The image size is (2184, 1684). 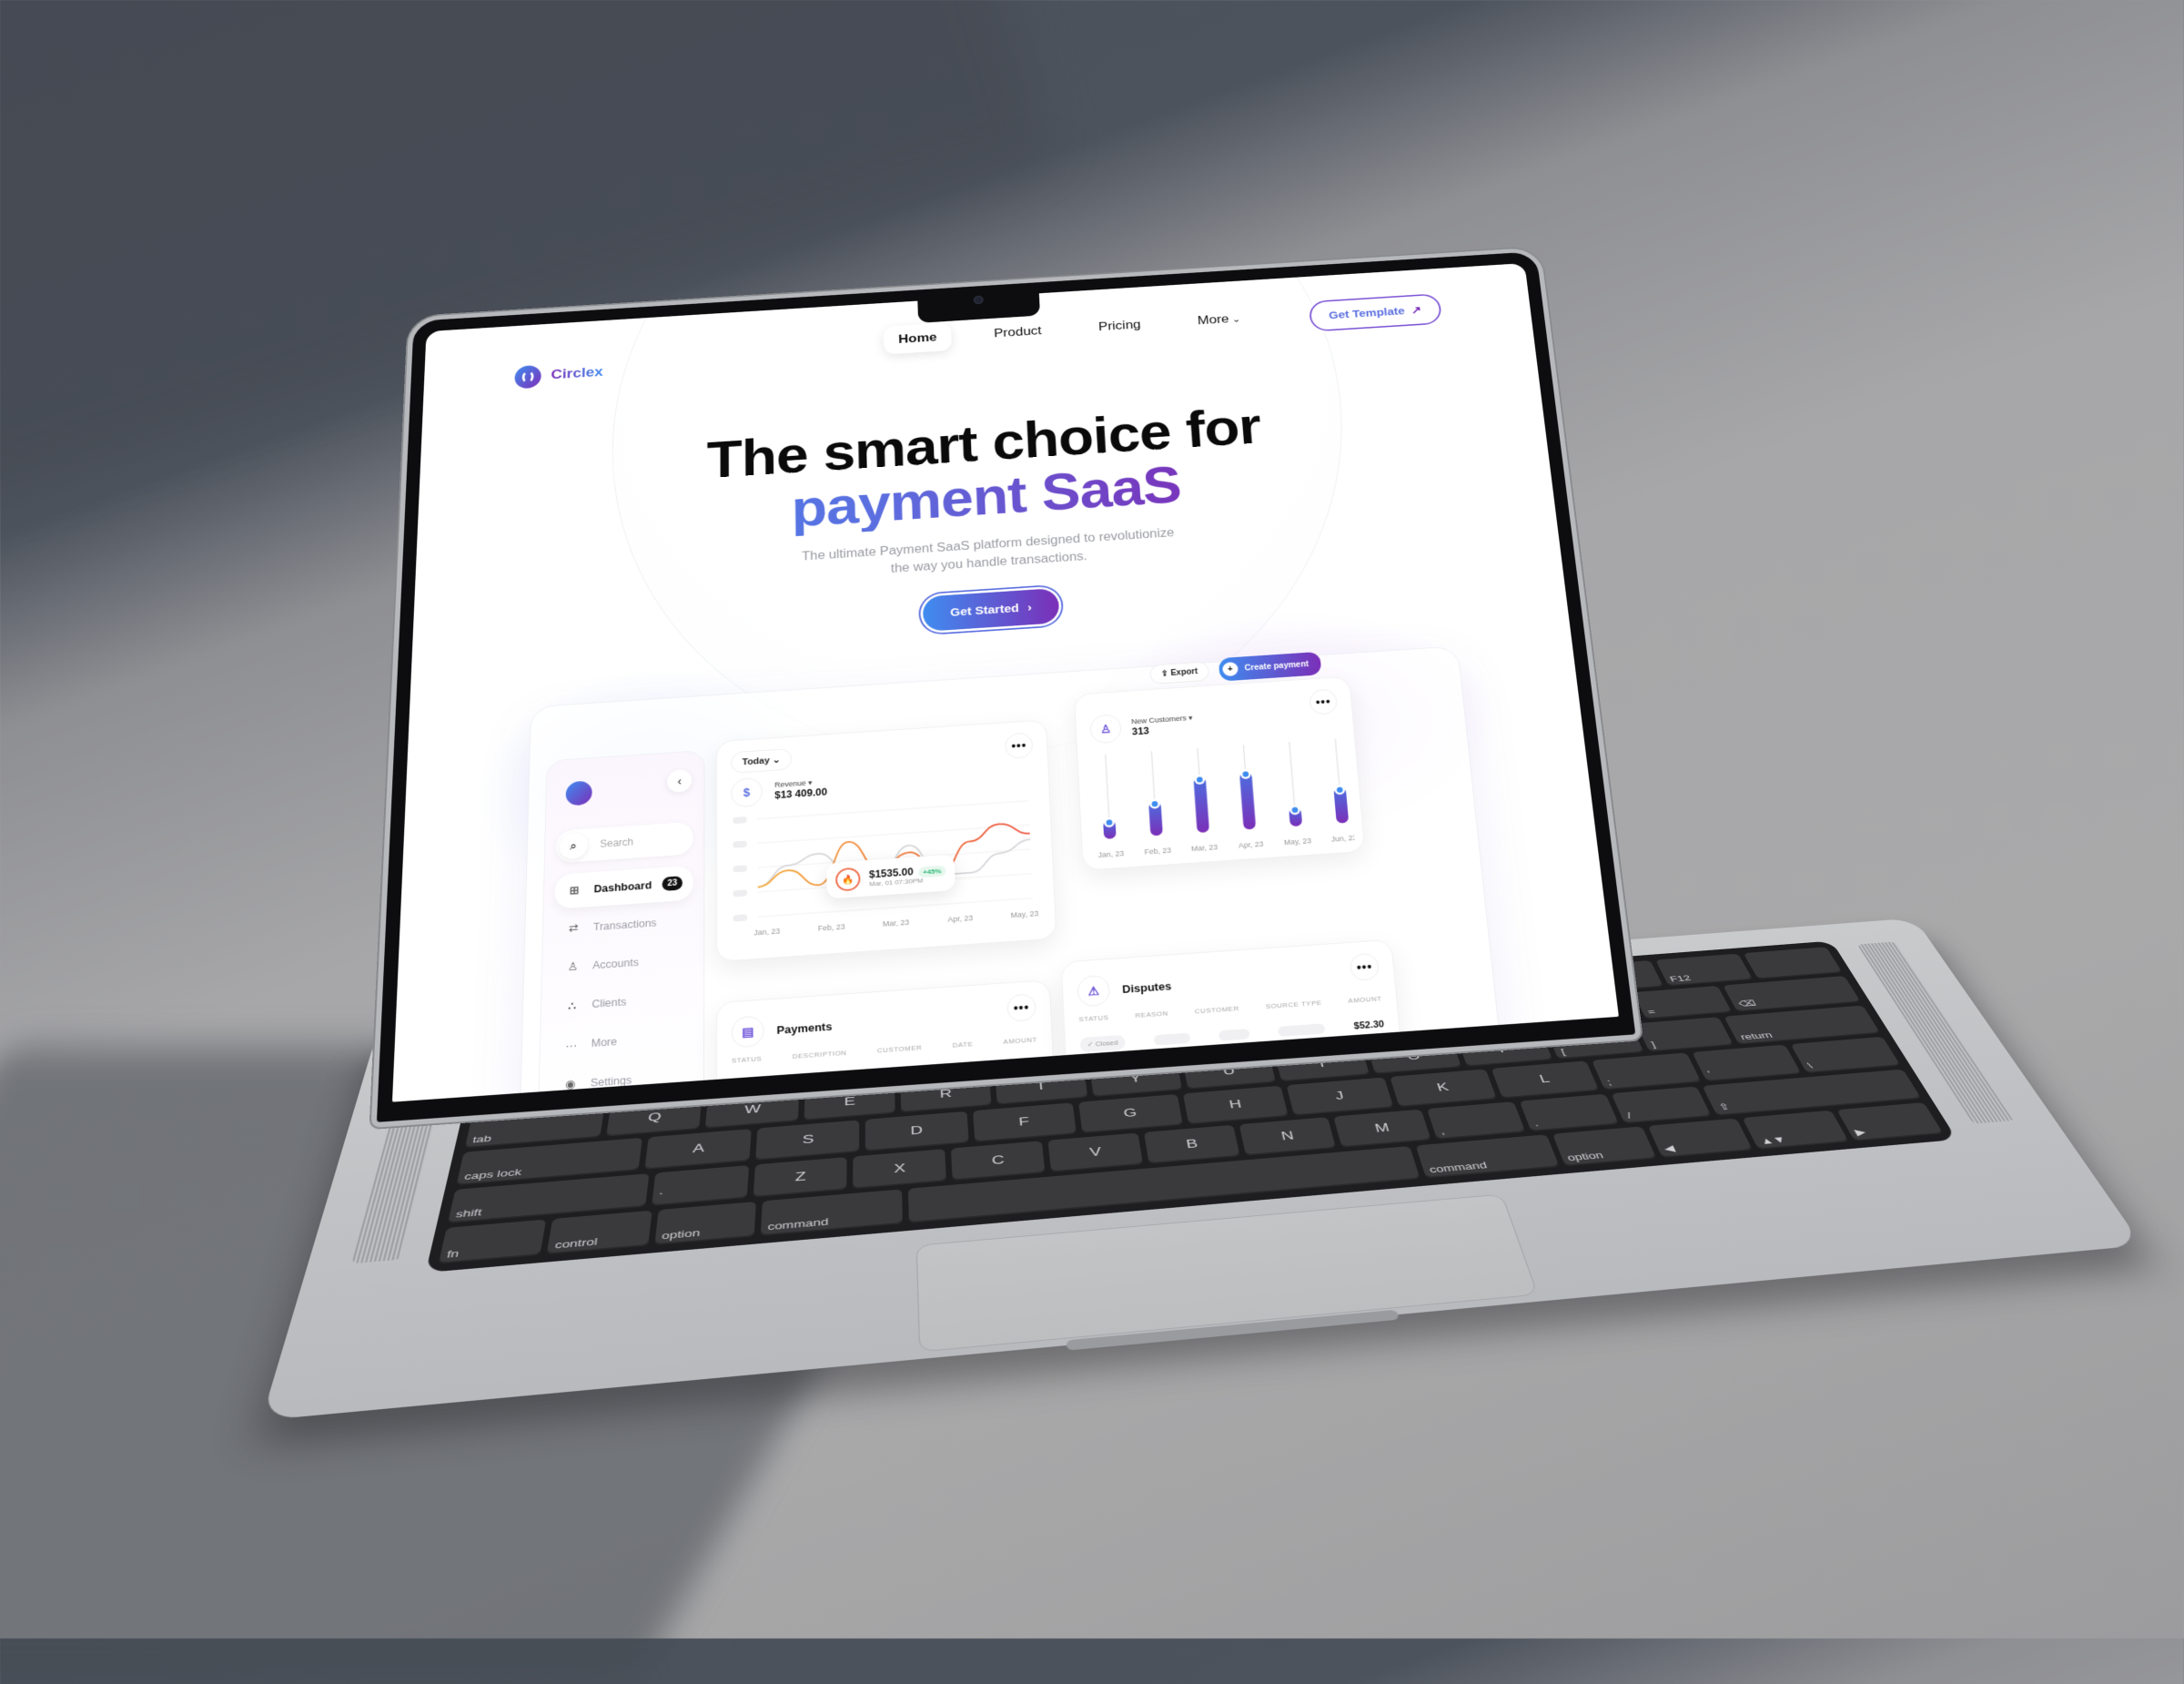 I want to click on credit-card-icon: ▤, so click(x=747, y=1032).